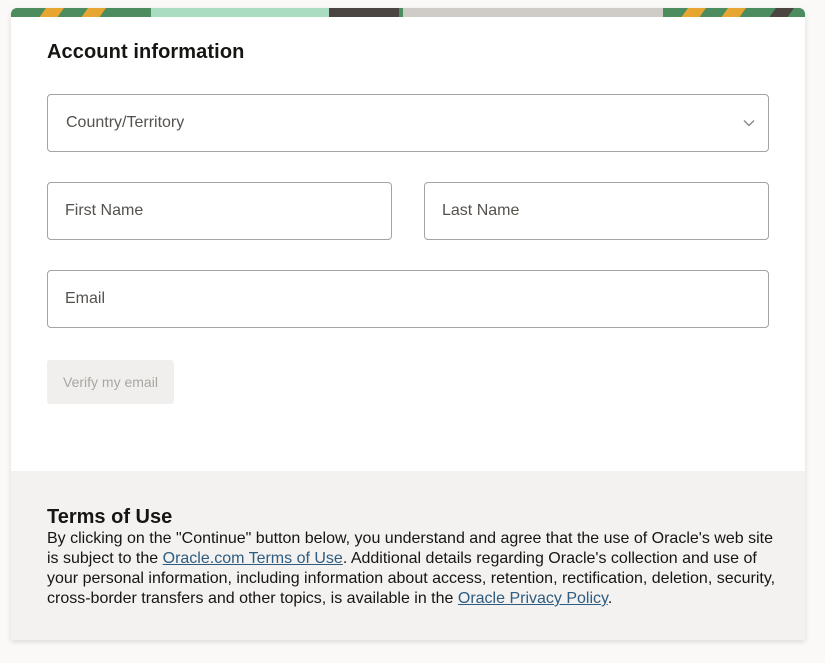  I want to click on privacy-policy-link: Oracle Privacy Policy, so click(533, 598).